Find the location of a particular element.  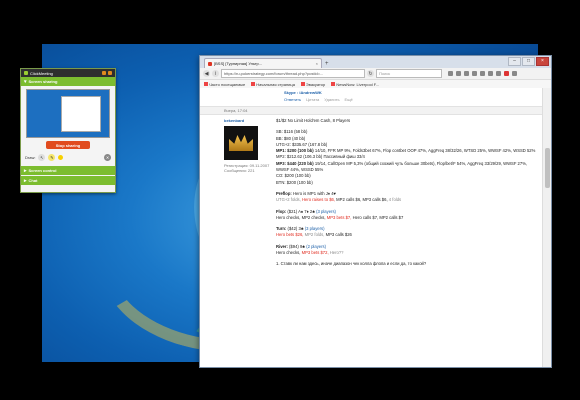

action-folds: 4 folds is located at coordinates (394, 200).